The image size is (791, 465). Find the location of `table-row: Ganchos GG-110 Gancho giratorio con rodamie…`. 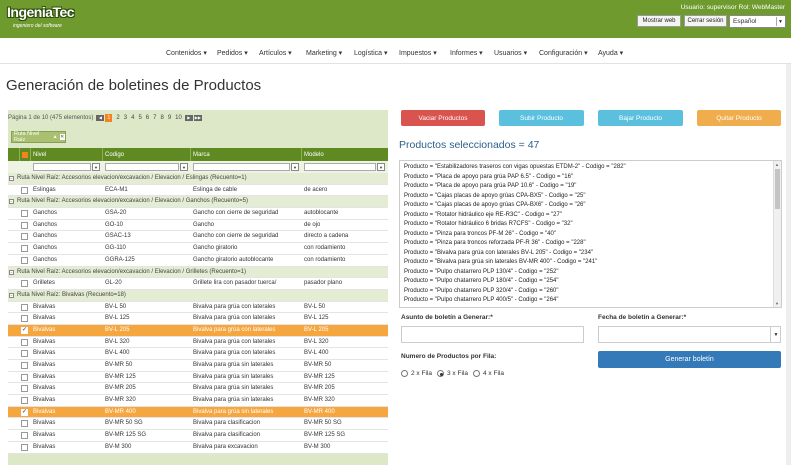

table-row: Ganchos GG-110 Gancho giratorio con rodamie… is located at coordinates (198, 249).